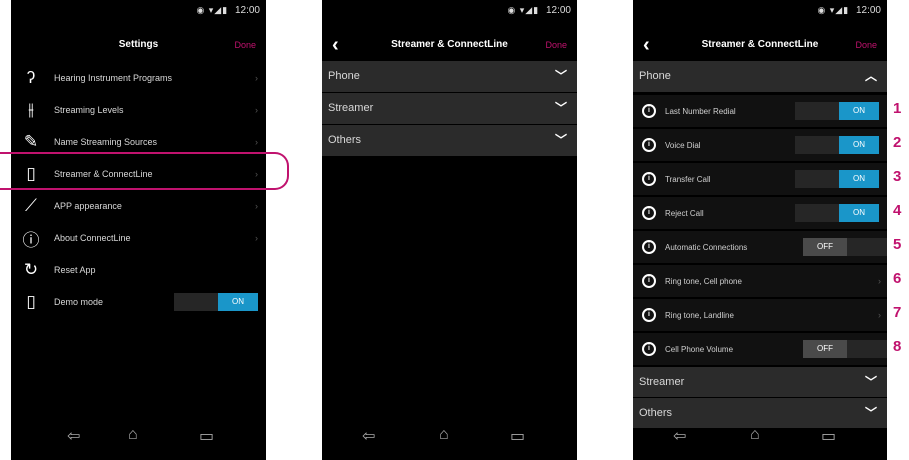 The height and width of the screenshot is (460, 909). What do you see at coordinates (870, 76) in the screenshot?
I see `chevron-up-icon: ︿` at bounding box center [870, 76].